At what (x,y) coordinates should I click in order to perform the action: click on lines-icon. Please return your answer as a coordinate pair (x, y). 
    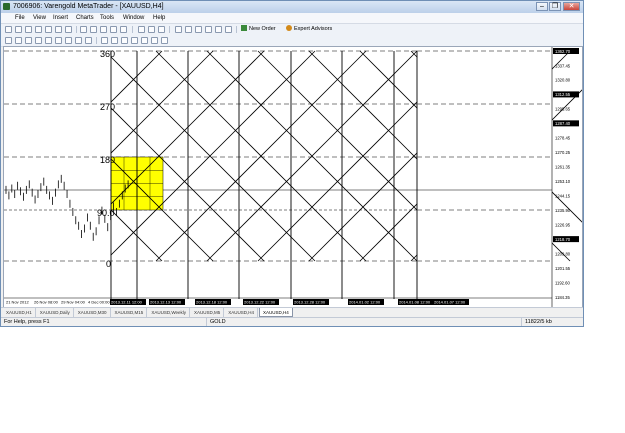
    Looking at the image, I should click on (83, 29).